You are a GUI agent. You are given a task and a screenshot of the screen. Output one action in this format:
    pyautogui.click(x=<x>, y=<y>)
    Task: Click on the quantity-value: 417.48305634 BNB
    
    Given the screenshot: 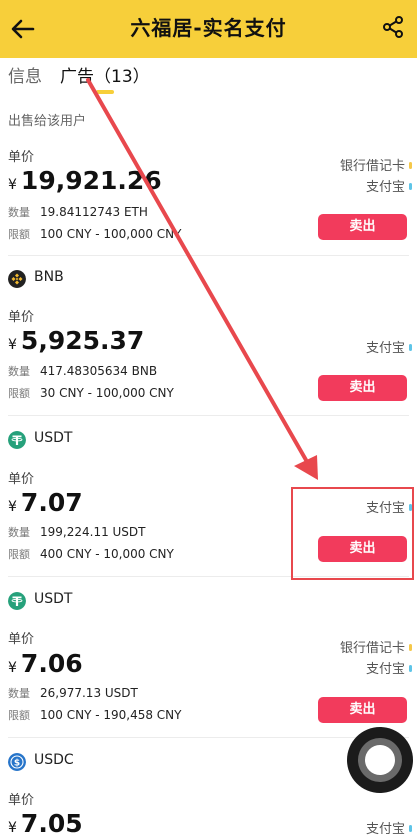 What is the action you would take?
    pyautogui.click(x=99, y=371)
    